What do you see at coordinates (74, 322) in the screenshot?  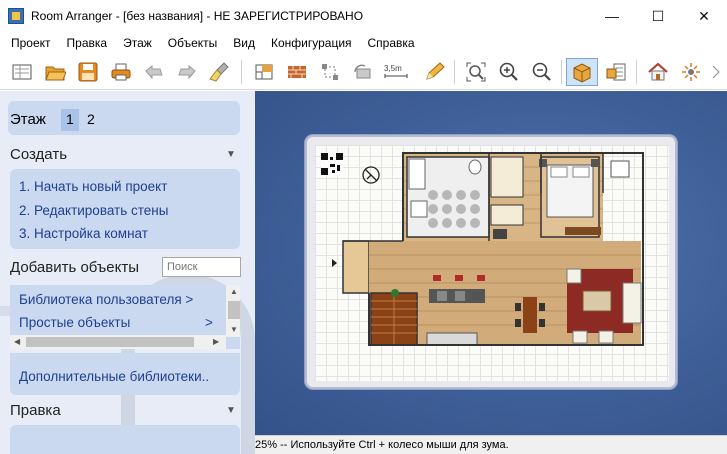 I see `simple-objects-item: Простые объекты` at bounding box center [74, 322].